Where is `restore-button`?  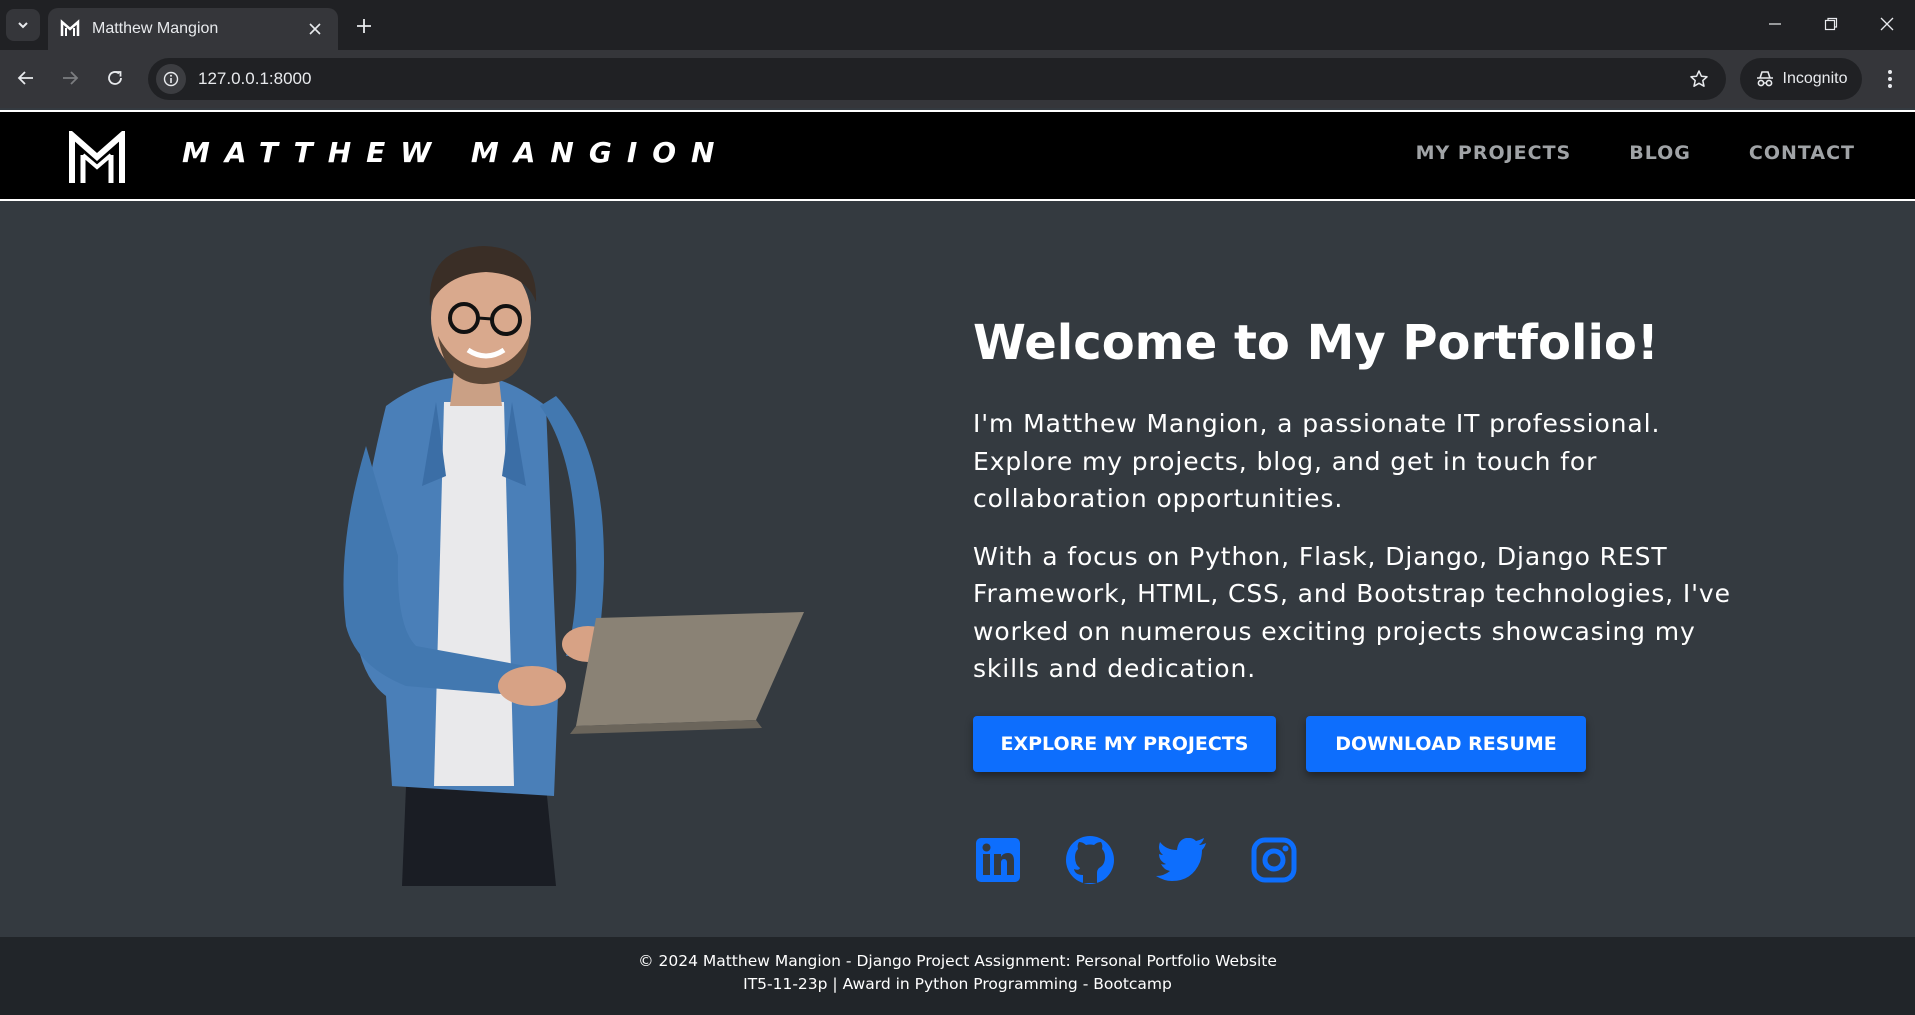
restore-button is located at coordinates (1831, 24).